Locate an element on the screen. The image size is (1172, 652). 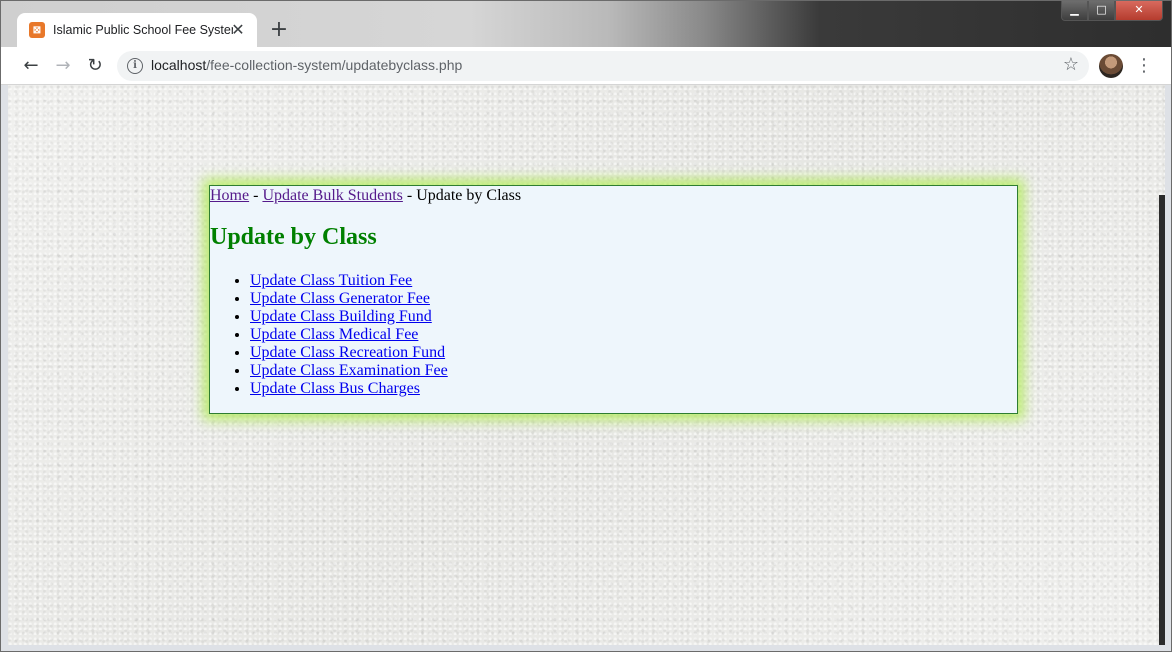
minimize-window-button: ▁ is located at coordinates (1074, 11).